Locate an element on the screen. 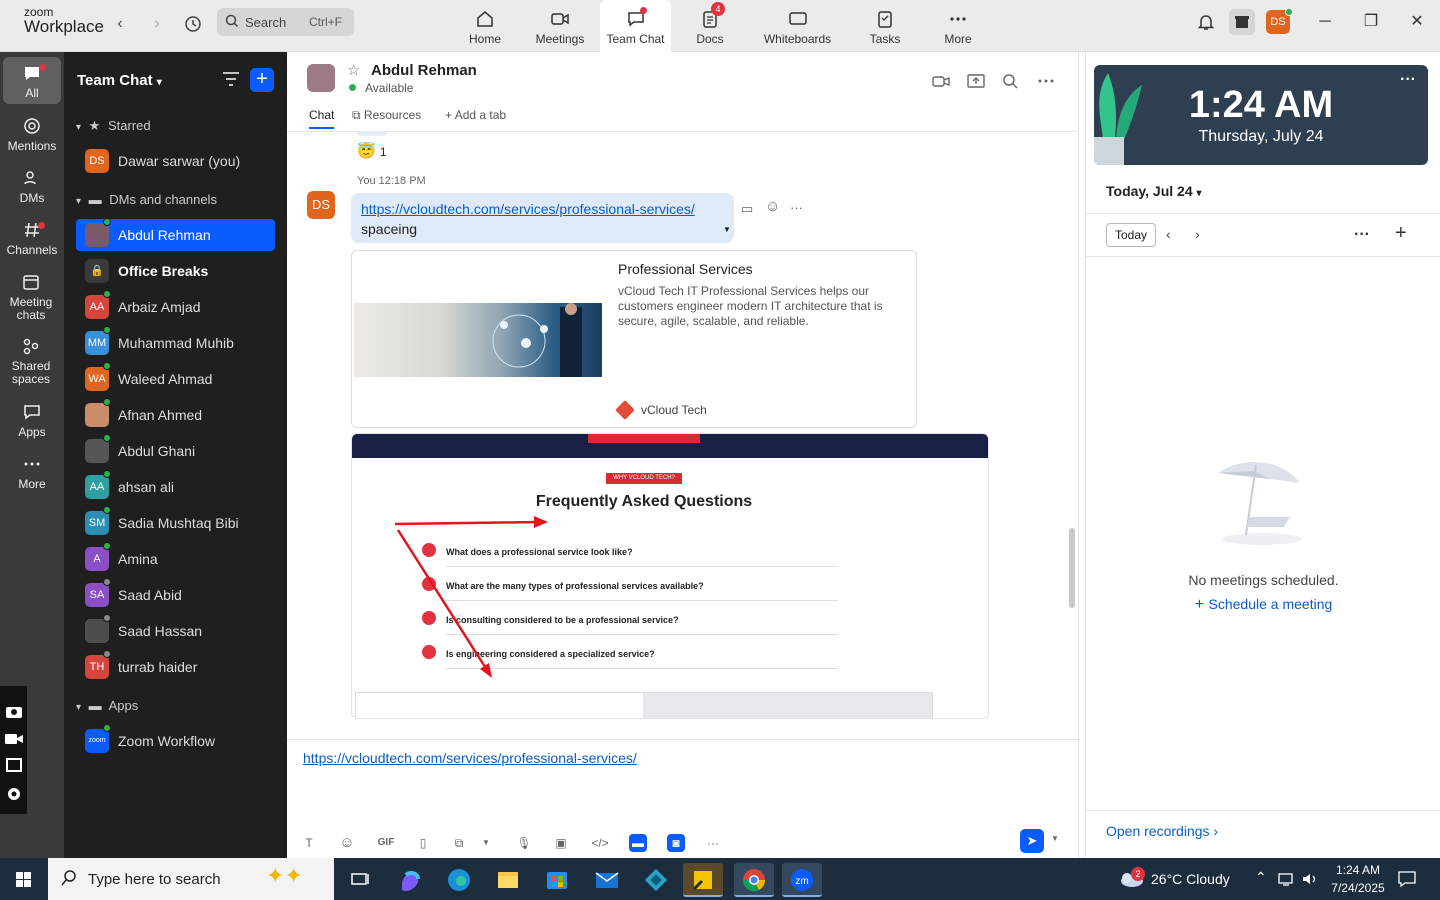 The width and height of the screenshot is (1440, 900). contact-item: MM Muhammad Muhib is located at coordinates (175, 342).